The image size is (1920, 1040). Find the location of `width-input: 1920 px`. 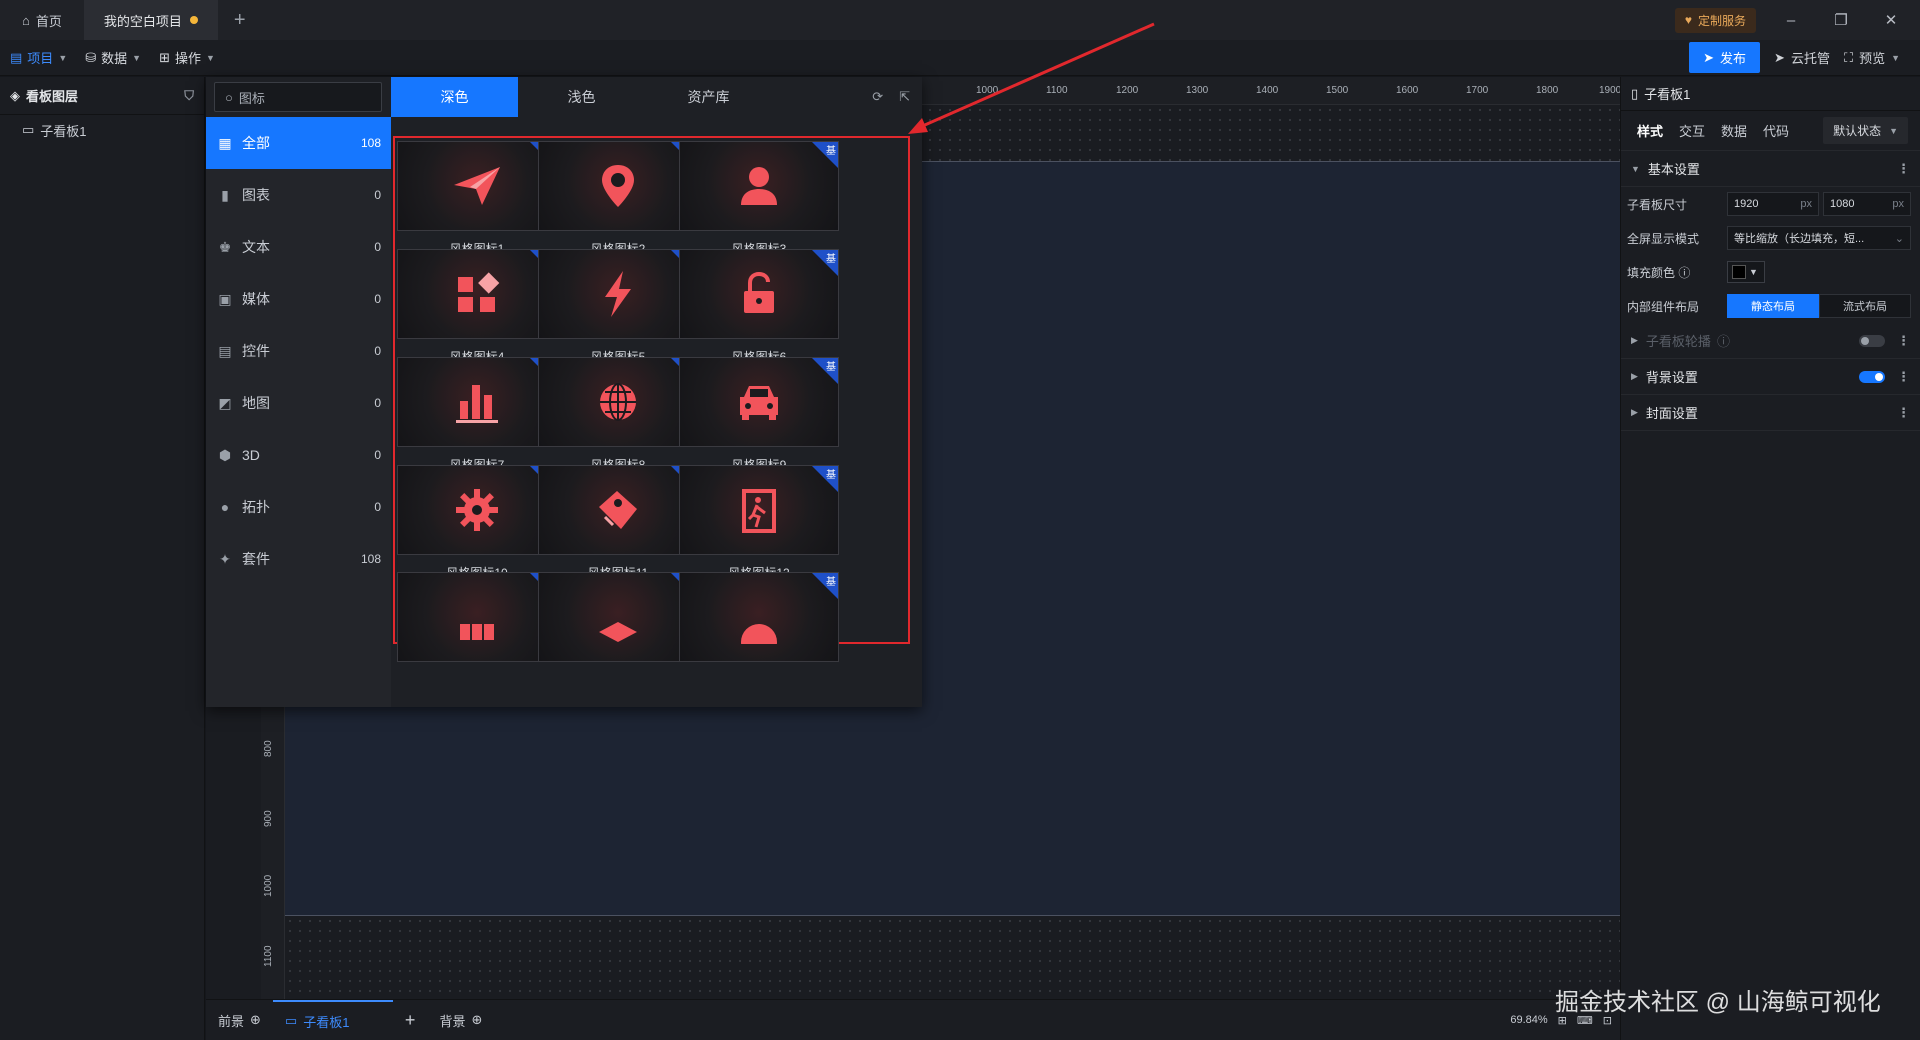

width-input: 1920 px is located at coordinates (1773, 204).